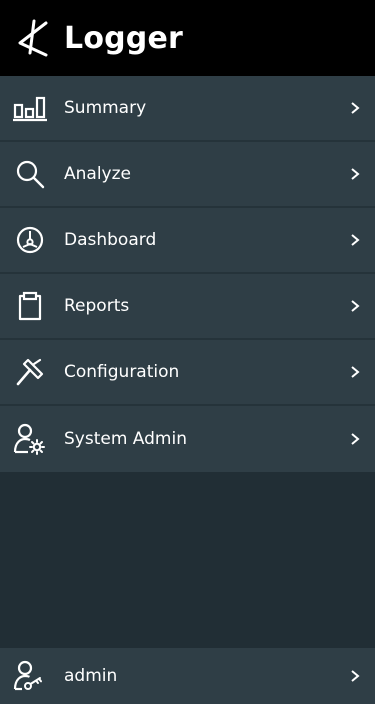 The width and height of the screenshot is (375, 704). What do you see at coordinates (187, 109) in the screenshot?
I see `menu-item-summary: Summary` at bounding box center [187, 109].